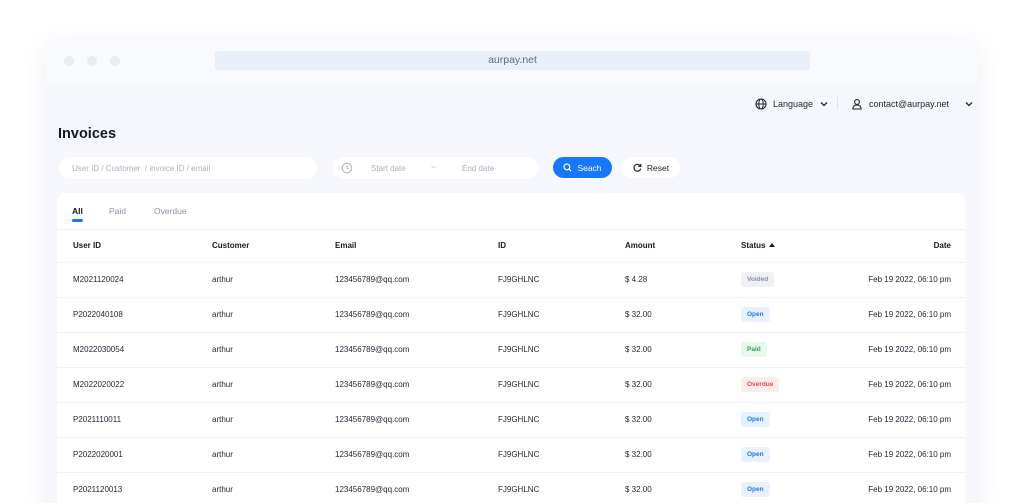 The height and width of the screenshot is (503, 1024). Describe the element at coordinates (134, 350) in the screenshot. I see `cell-user-id: M2022030054` at that location.